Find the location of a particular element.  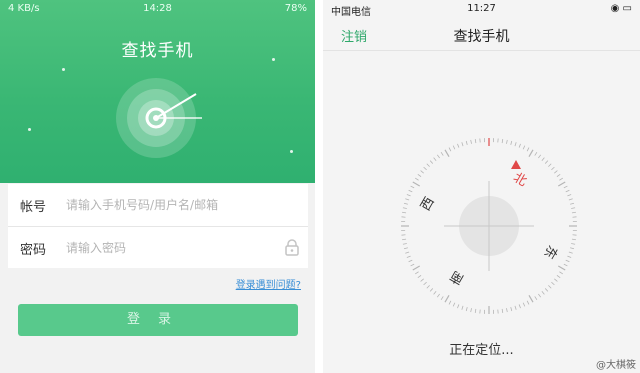

status-time: 14:28 is located at coordinates (157, 8).